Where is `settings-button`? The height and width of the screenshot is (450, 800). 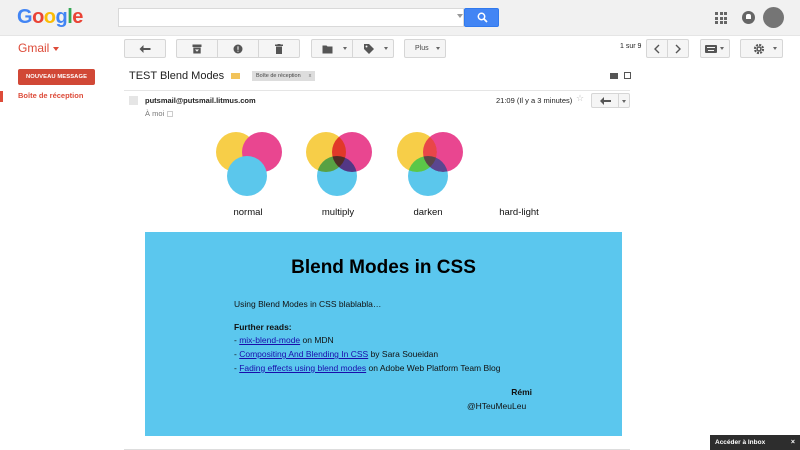 settings-button is located at coordinates (761, 48).